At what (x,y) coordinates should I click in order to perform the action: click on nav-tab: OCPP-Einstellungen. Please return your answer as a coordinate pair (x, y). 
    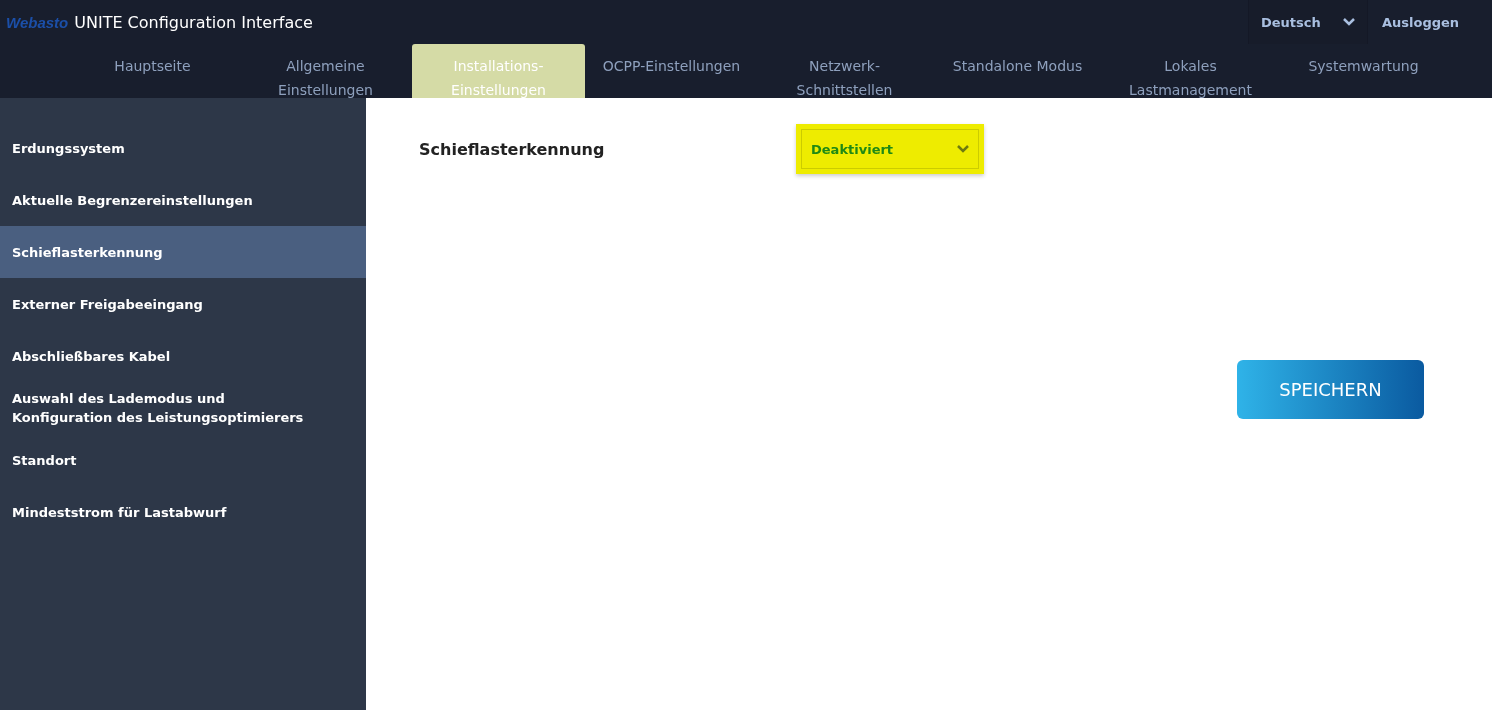
    Looking at the image, I should click on (671, 71).